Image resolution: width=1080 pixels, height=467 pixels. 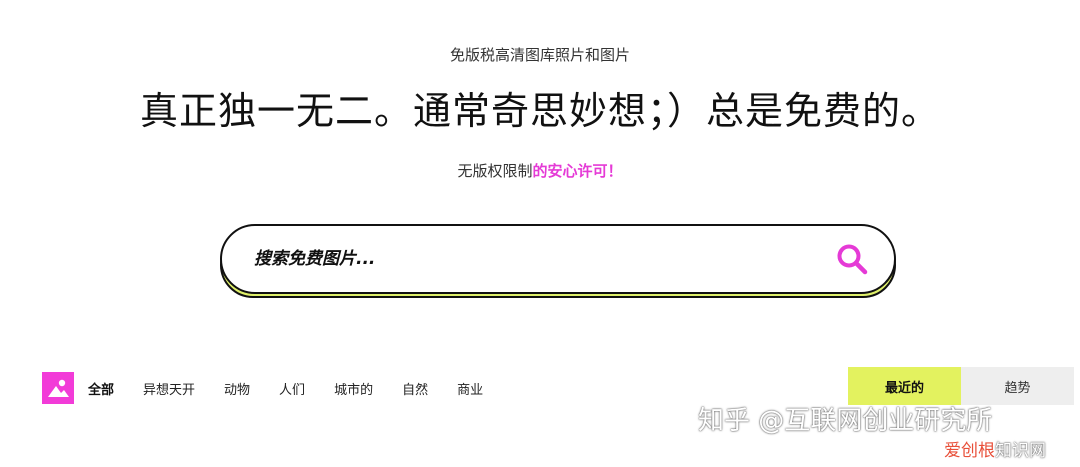 I want to click on hero-headline: 真正独一无二。通常奇思妙想；）总是免费的。, so click(x=539, y=111).